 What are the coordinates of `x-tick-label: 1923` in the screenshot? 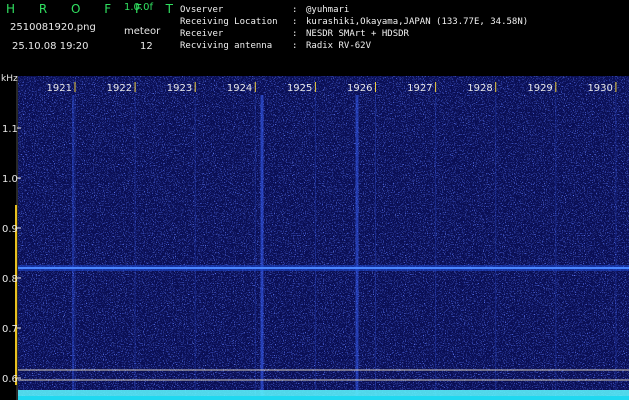 It's located at (179, 88).